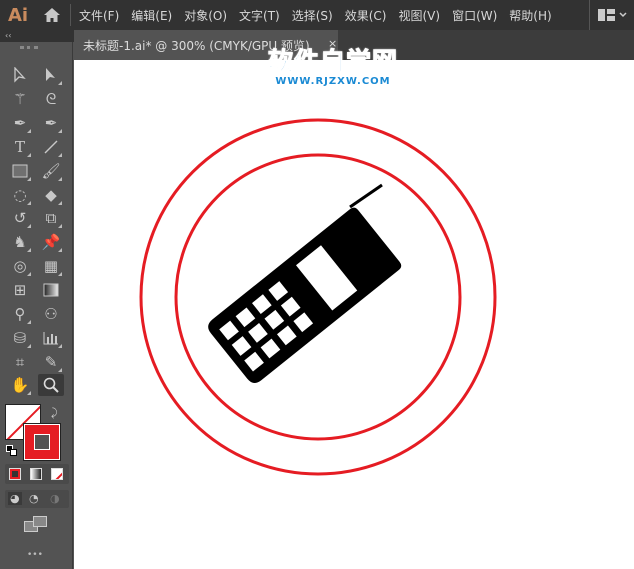 The height and width of the screenshot is (569, 634). I want to click on spray-icon: ⛁, so click(20, 338).